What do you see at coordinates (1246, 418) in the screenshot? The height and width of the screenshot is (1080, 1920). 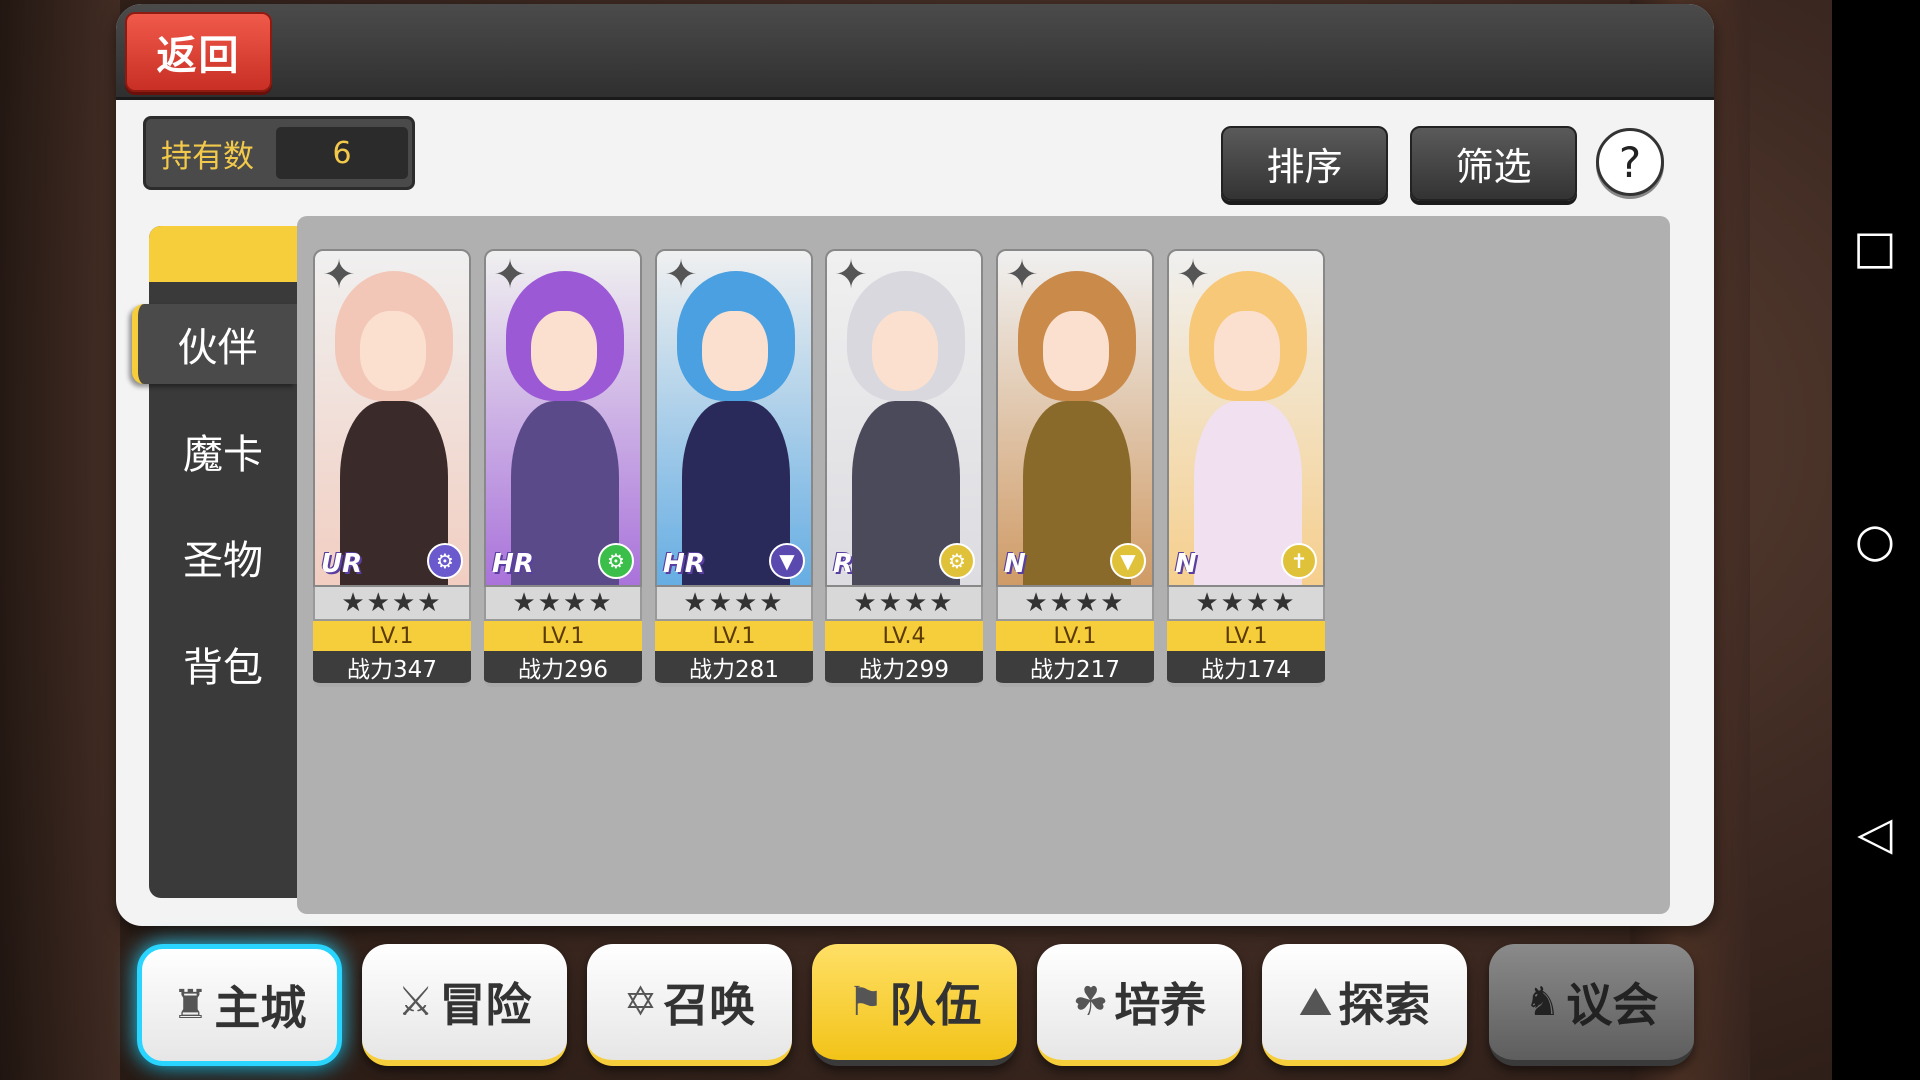 I see `partner-portrait: ✦ N ✝` at bounding box center [1246, 418].